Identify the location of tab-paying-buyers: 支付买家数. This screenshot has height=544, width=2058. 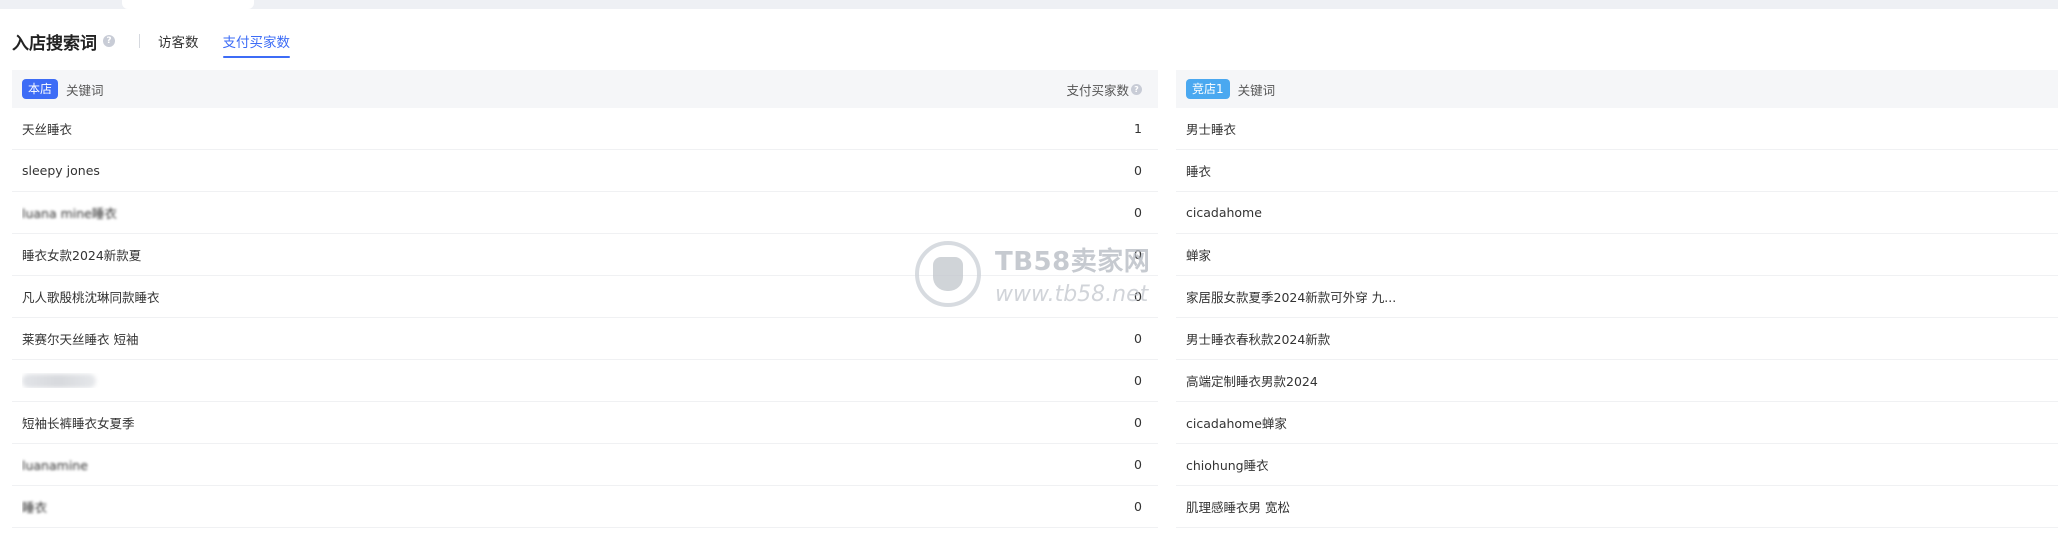
(256, 44).